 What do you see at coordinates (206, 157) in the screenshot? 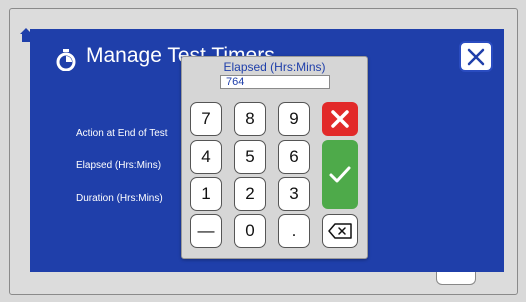
I see `key-4: 4` at bounding box center [206, 157].